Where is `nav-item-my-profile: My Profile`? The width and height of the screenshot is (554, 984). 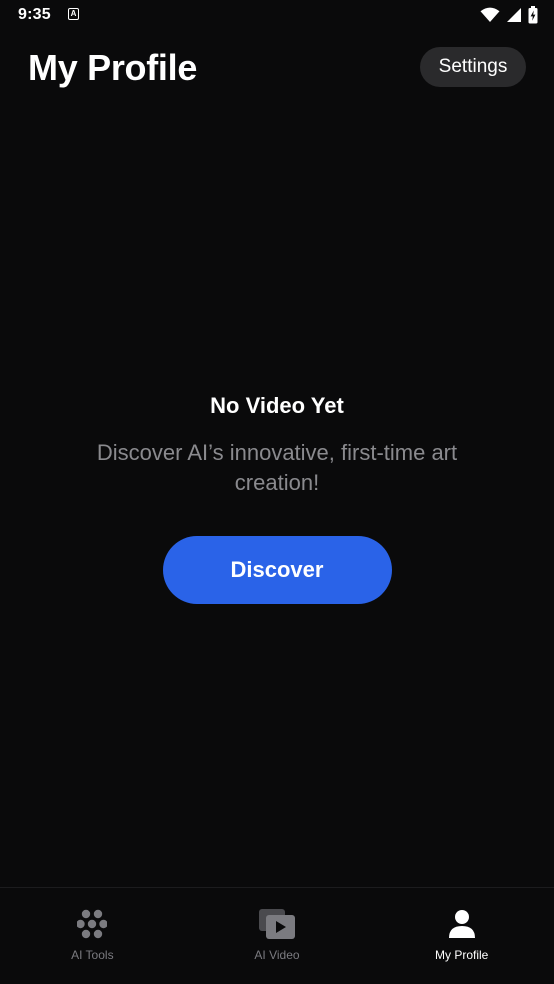
nav-item-my-profile: My Profile is located at coordinates (461, 936).